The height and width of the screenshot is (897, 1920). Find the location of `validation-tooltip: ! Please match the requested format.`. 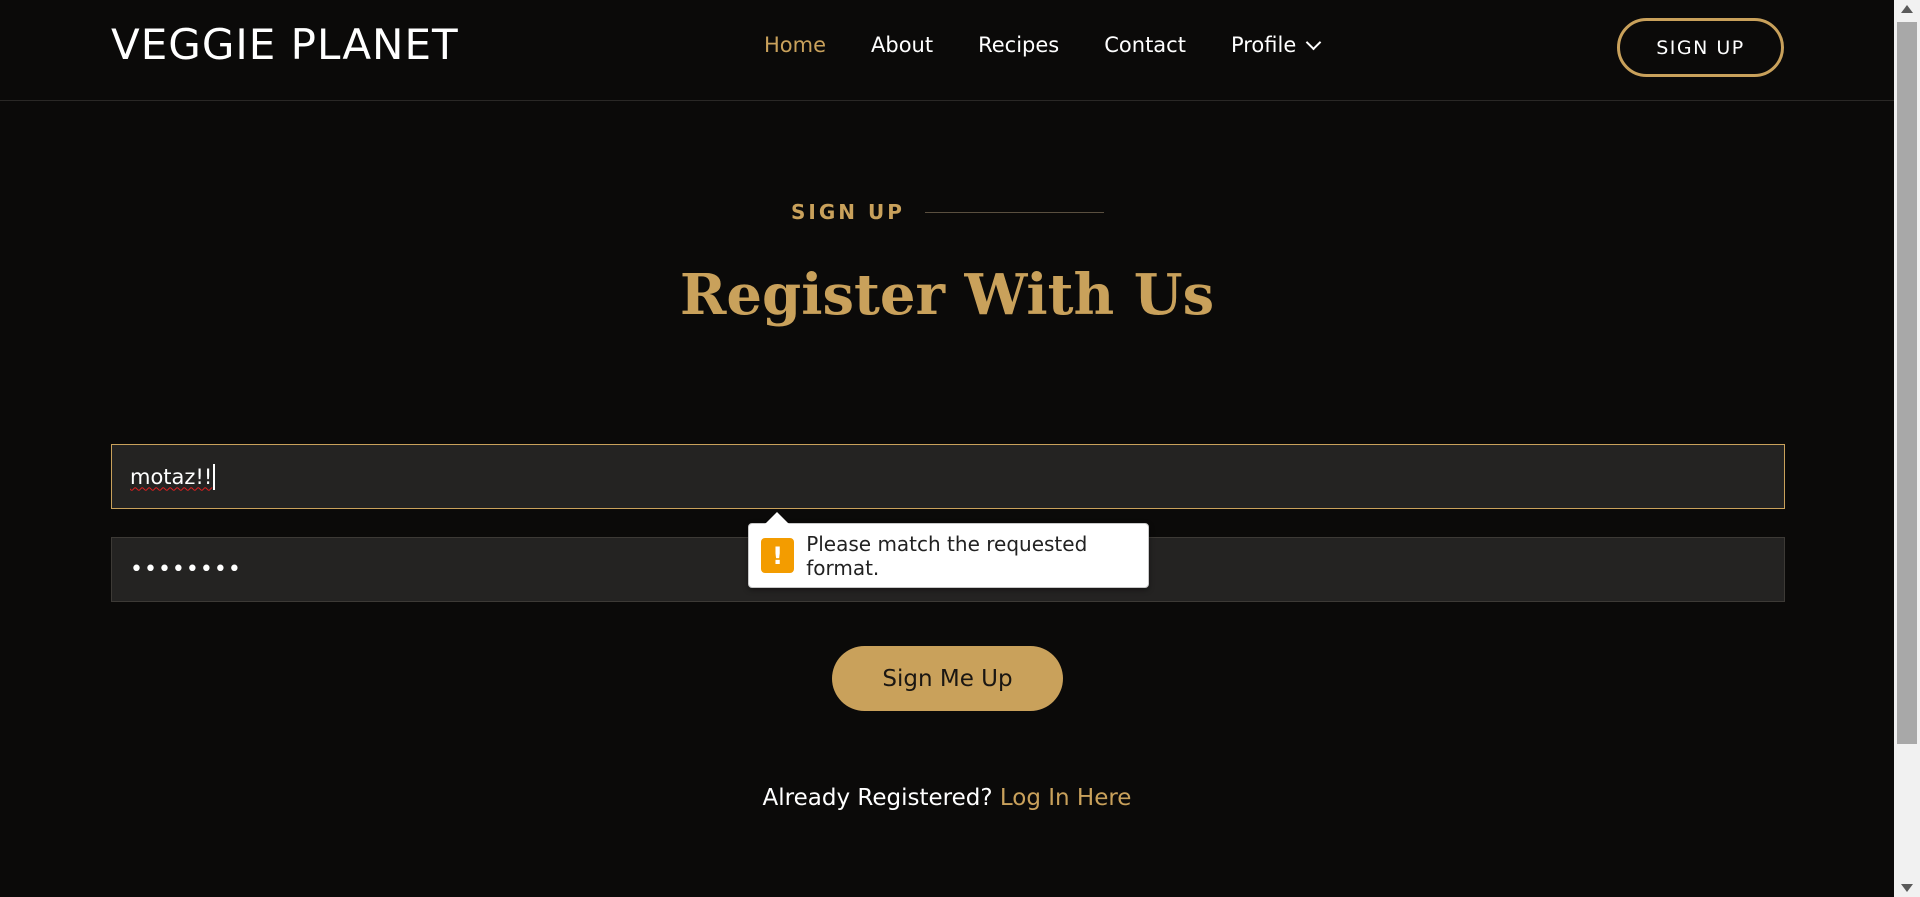

validation-tooltip: ! Please match the requested format. is located at coordinates (948, 550).